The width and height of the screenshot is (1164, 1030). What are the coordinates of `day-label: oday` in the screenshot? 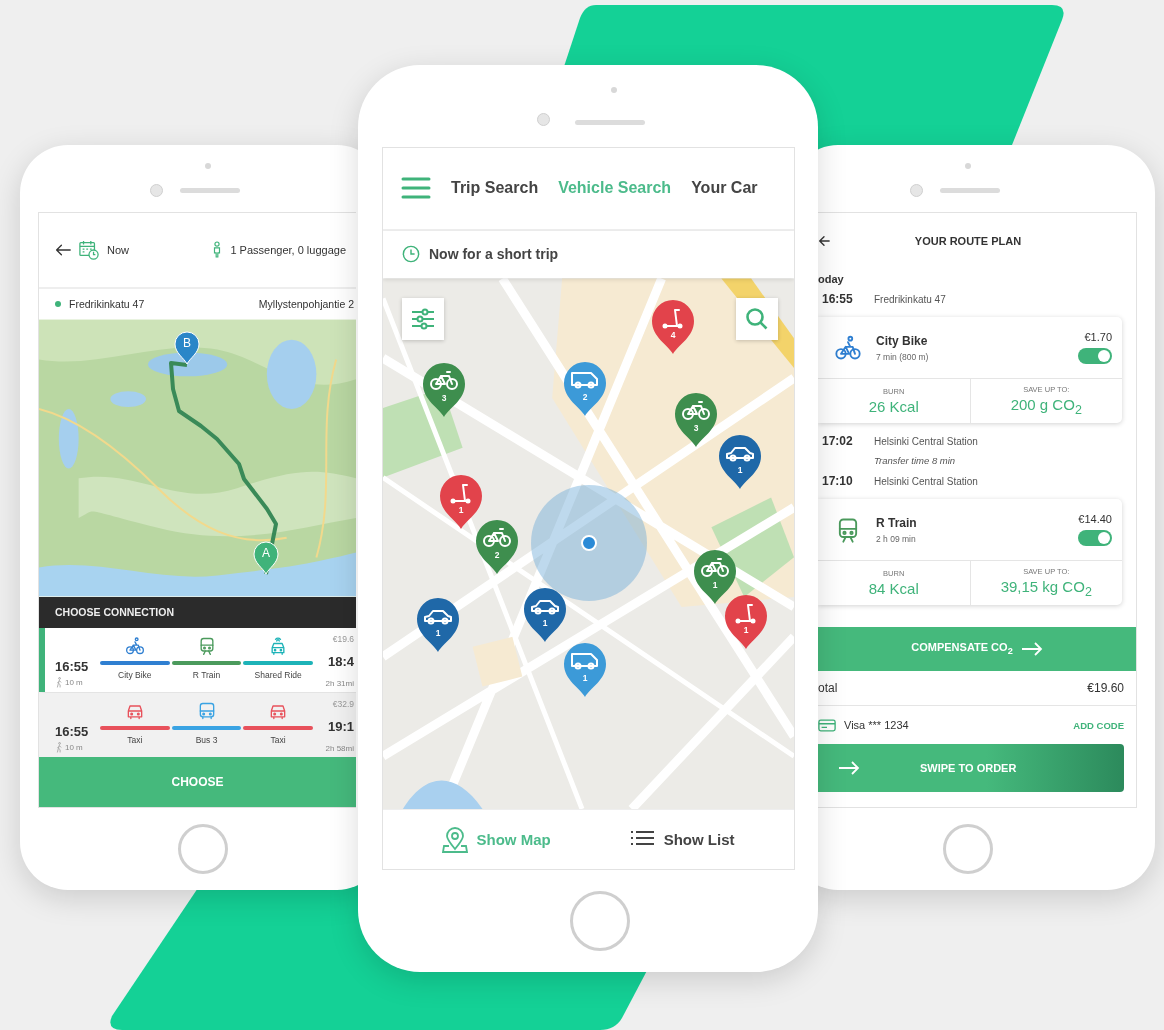 It's located at (831, 279).